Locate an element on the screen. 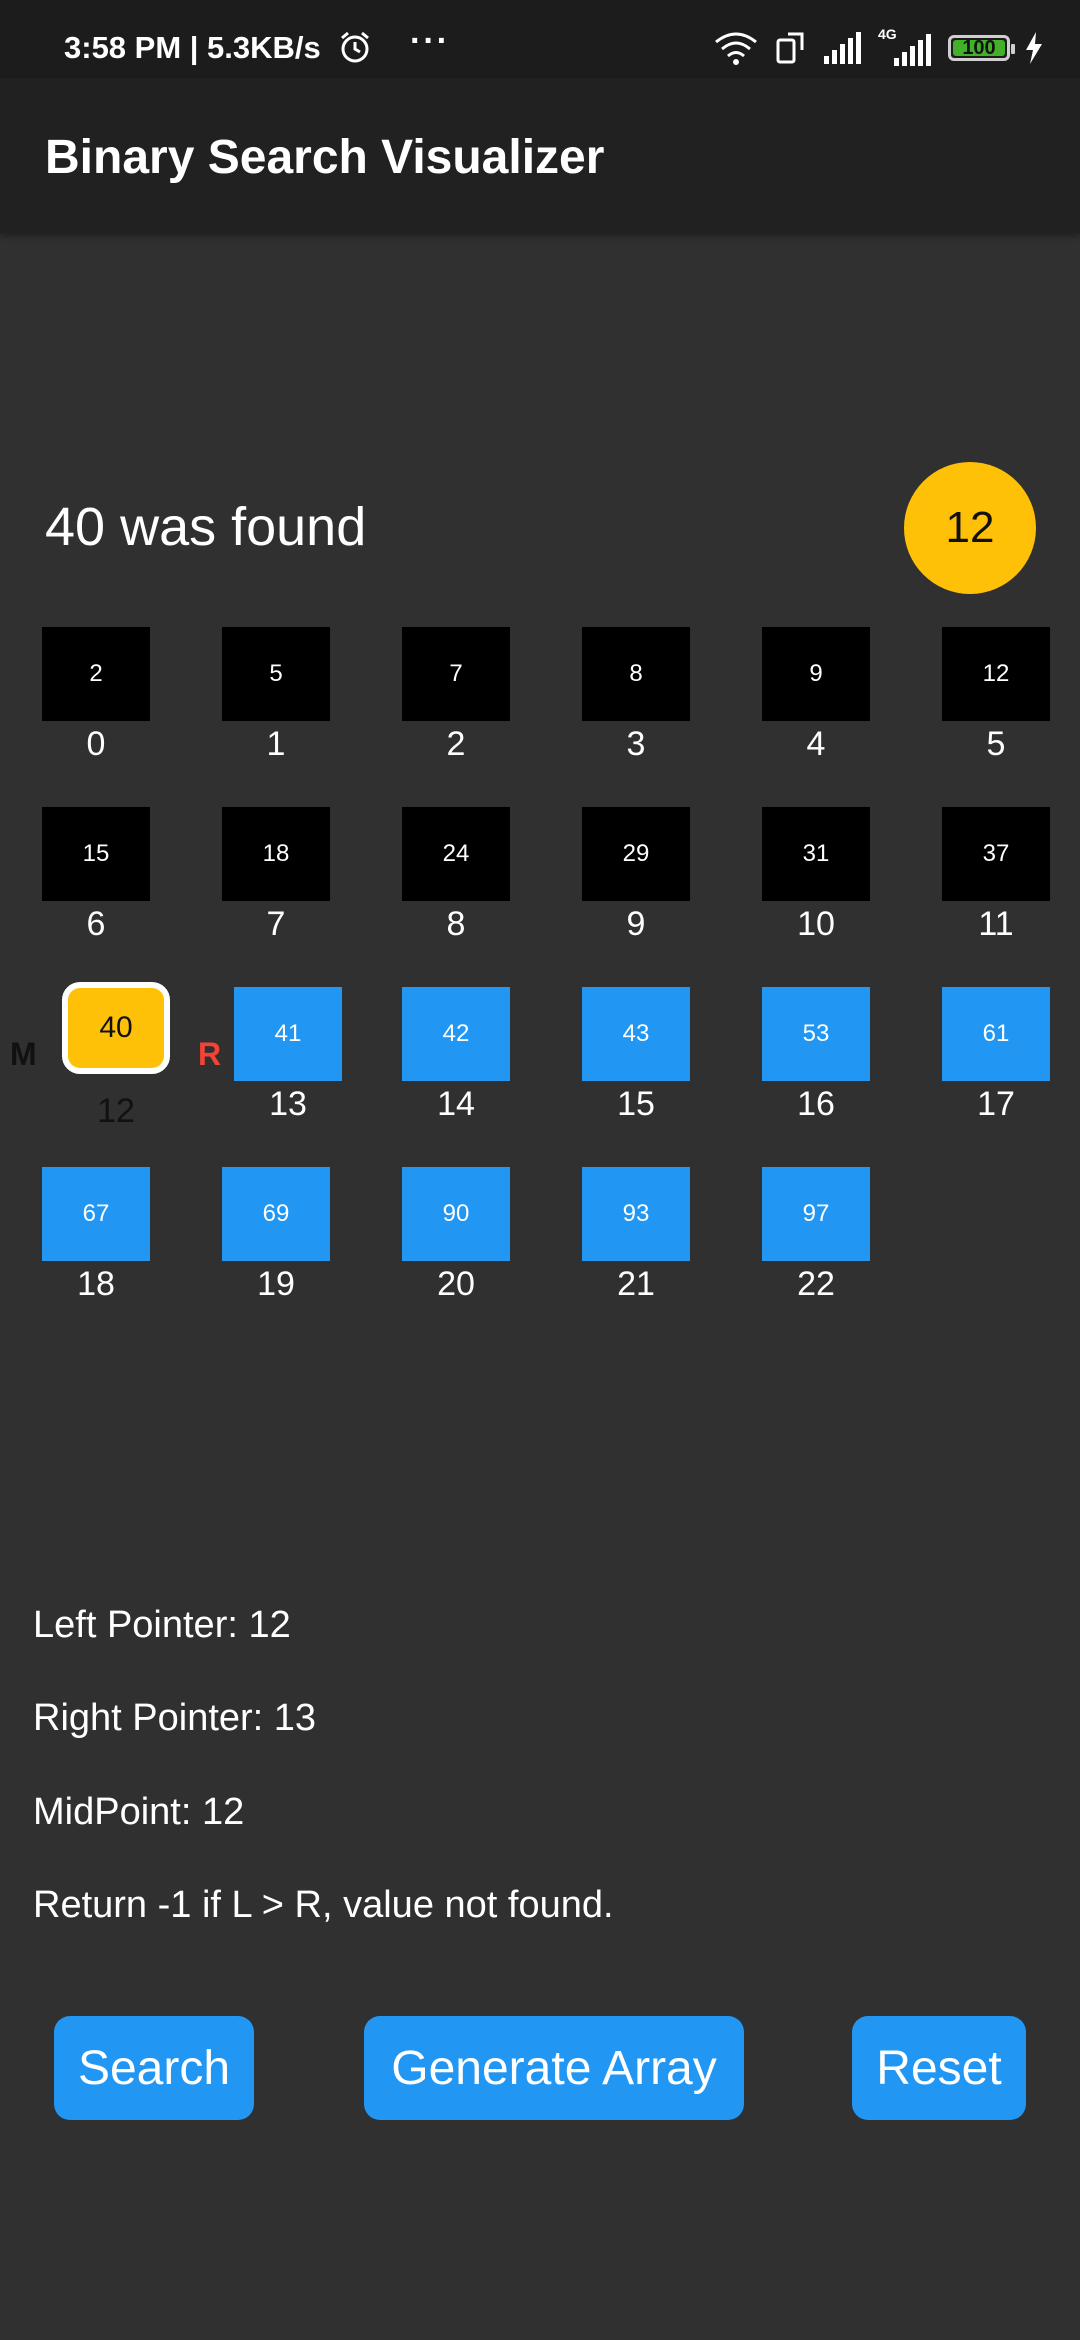 This screenshot has height=2340, width=1080. charging-icon is located at coordinates (1034, 48).